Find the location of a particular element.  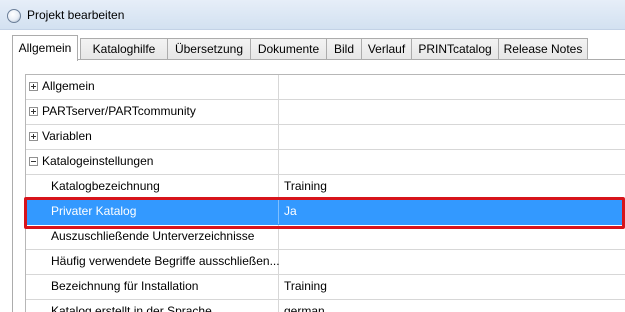

property-name: Katalog erstellt in der Sprache is located at coordinates (131, 308).